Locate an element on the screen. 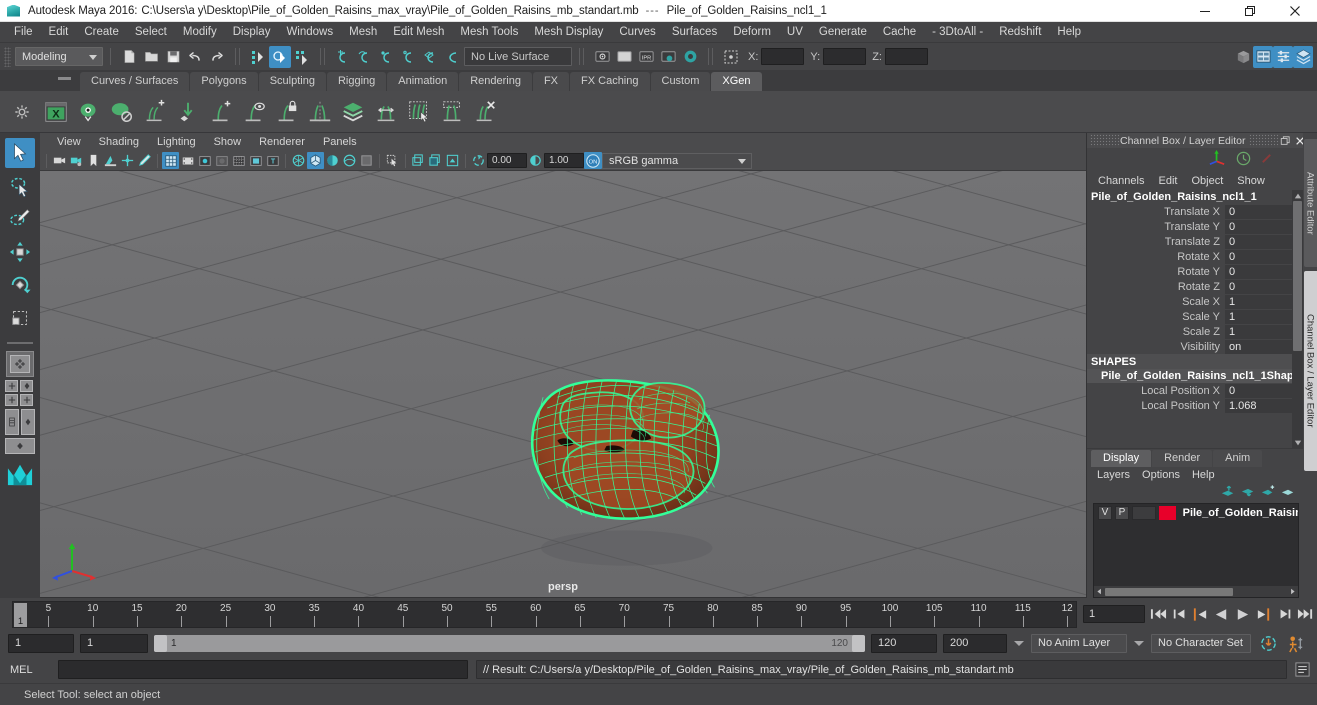 This screenshot has height=705, width=1317. xgen-export-icon is located at coordinates (188, 112).